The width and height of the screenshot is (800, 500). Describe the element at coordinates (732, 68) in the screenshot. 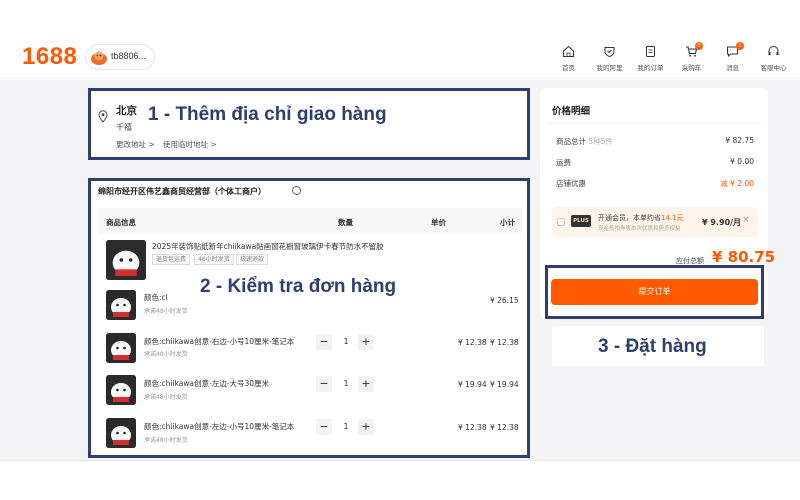

I see `nav-label: 消息` at that location.